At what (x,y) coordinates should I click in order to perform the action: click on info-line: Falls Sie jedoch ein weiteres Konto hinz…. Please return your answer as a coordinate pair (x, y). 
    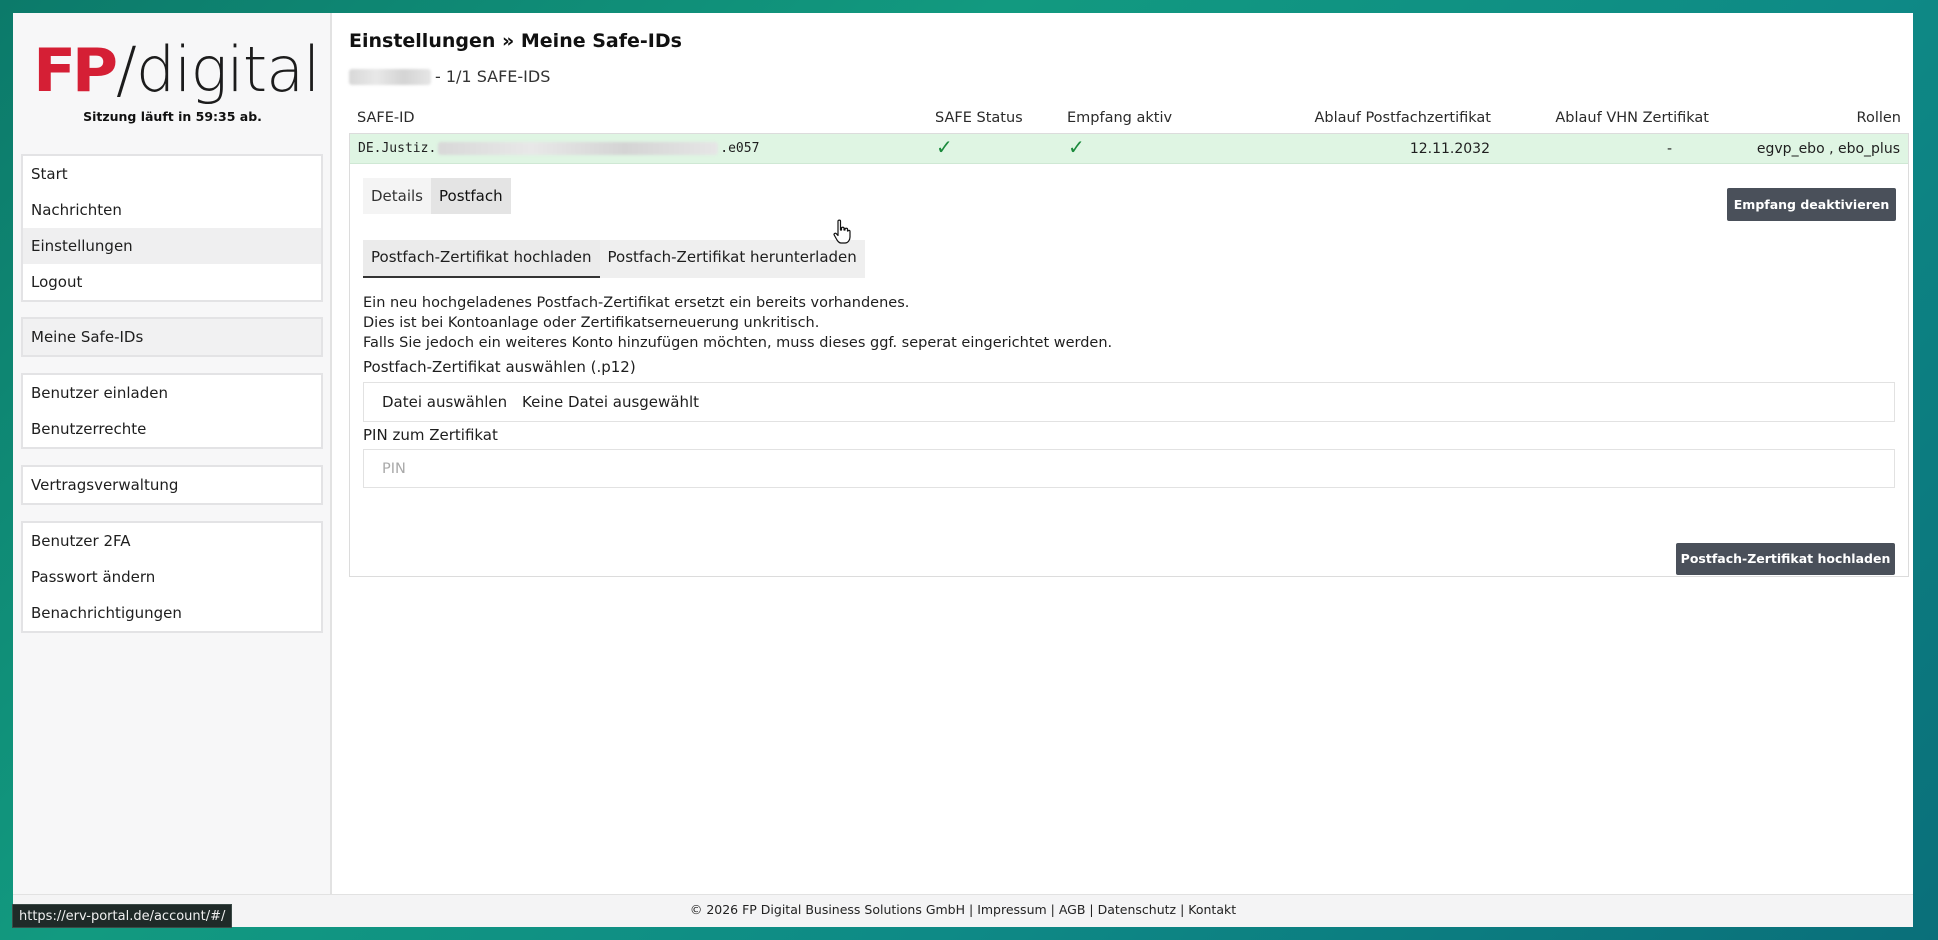
    Looking at the image, I should click on (738, 343).